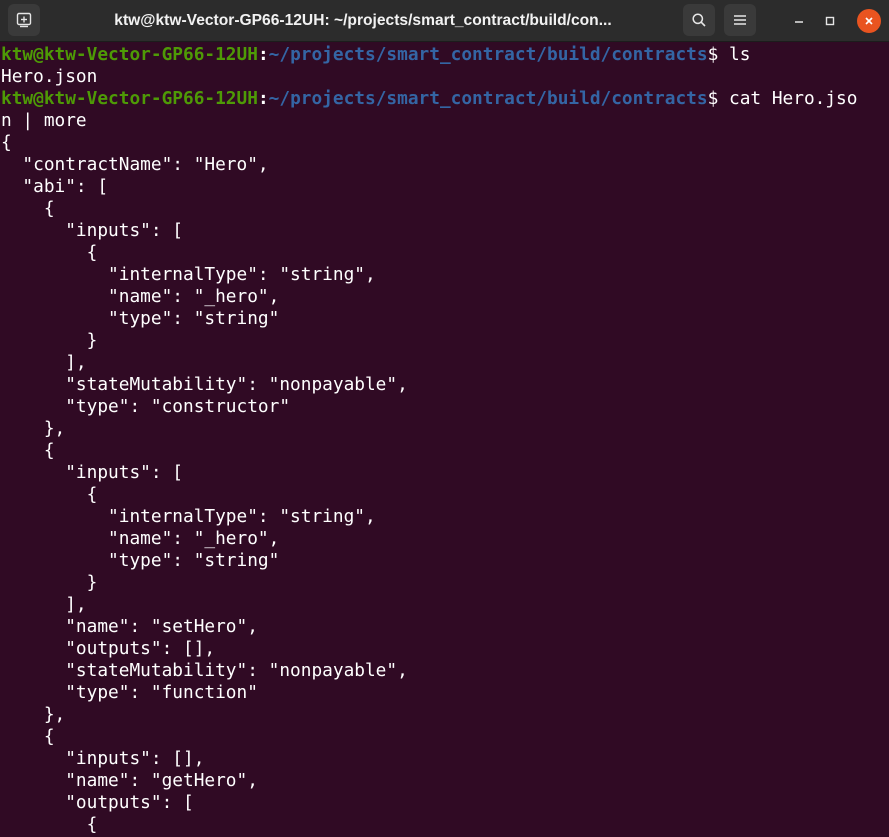 This screenshot has width=889, height=837. I want to click on command-text: cat Hero.jso, so click(788, 98).